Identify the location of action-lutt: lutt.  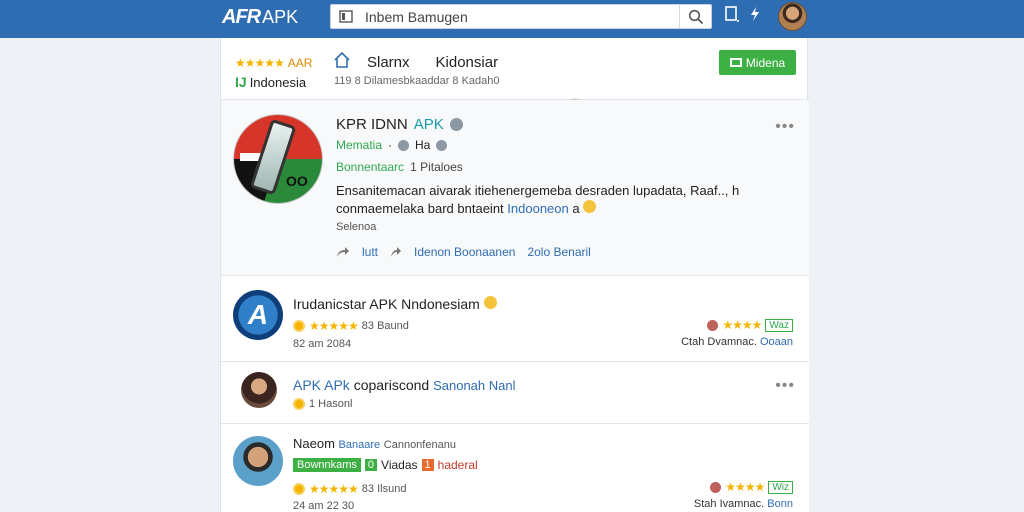
(370, 252).